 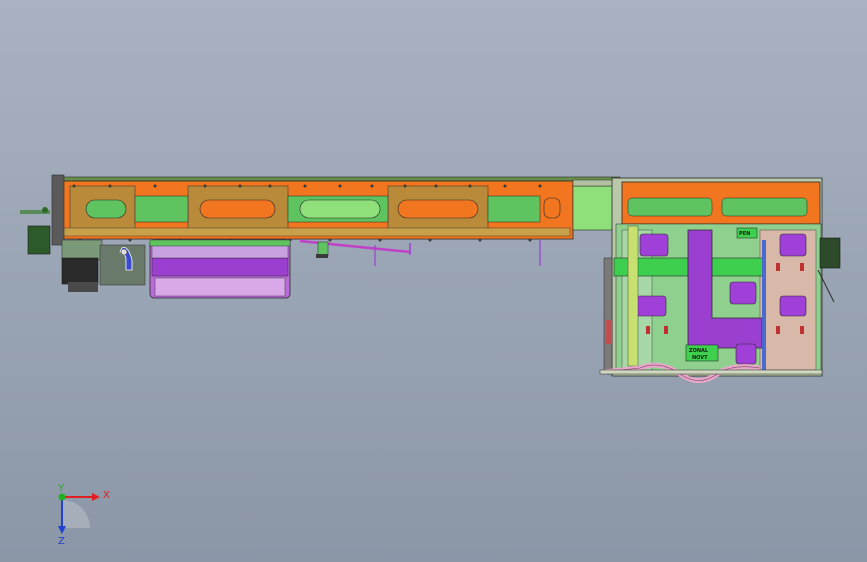 What do you see at coordinates (337, 179) in the screenshot?
I see `top-rail` at bounding box center [337, 179].